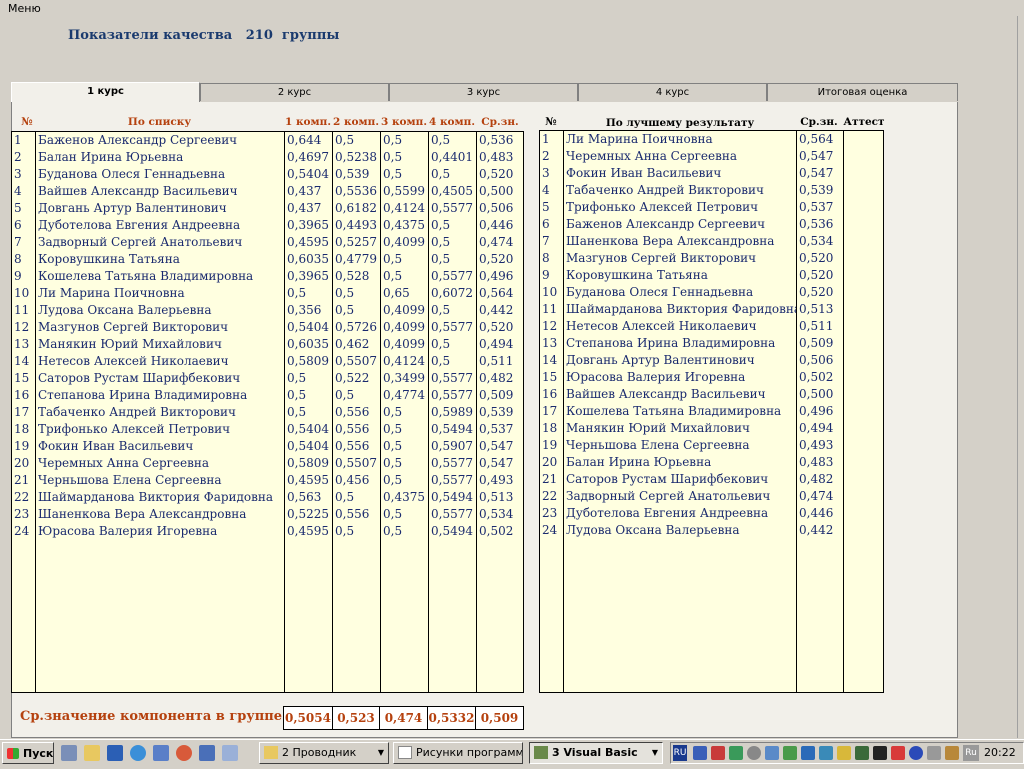 Image resolution: width=1024 pixels, height=769 pixels. What do you see at coordinates (24, 242) in the screenshot?
I see `left-row-num: 7` at bounding box center [24, 242].